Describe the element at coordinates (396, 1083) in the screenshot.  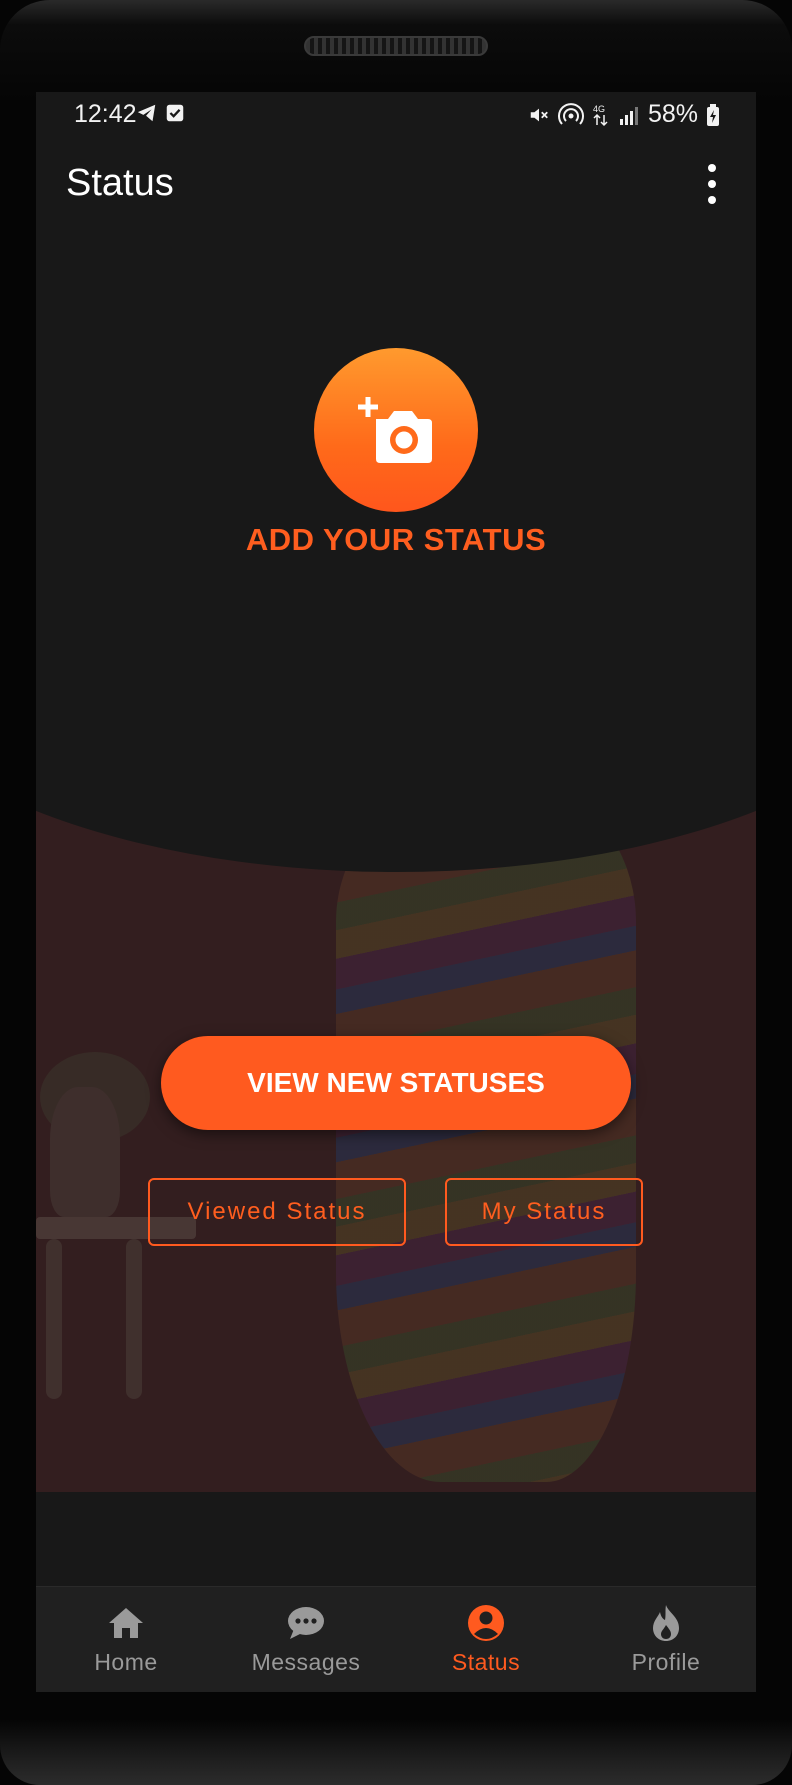
I see `view-new-statuses-button: VIEW NEW STATUSES` at that location.